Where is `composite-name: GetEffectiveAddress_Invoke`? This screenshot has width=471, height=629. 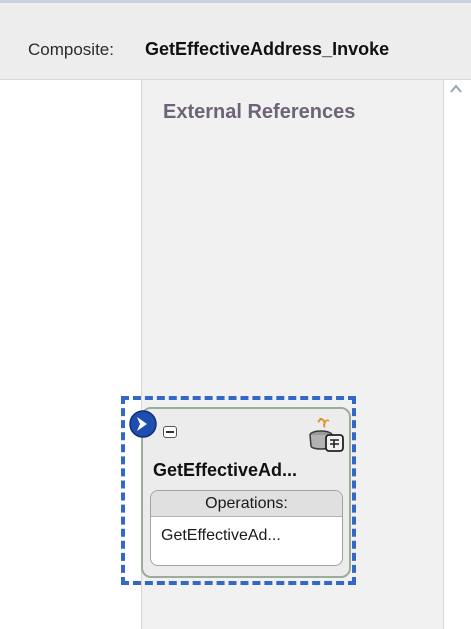
composite-name: GetEffectiveAddress_Invoke is located at coordinates (267, 49).